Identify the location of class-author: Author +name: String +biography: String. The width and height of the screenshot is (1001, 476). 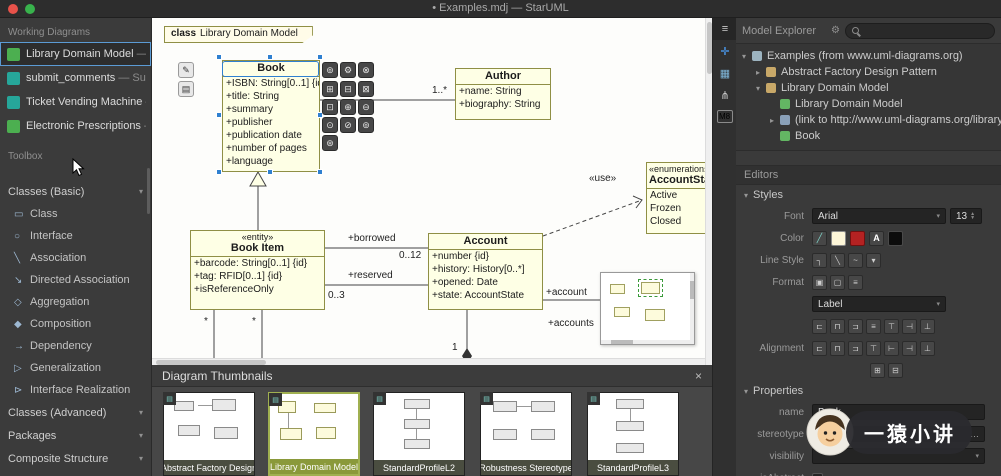
(503, 94).